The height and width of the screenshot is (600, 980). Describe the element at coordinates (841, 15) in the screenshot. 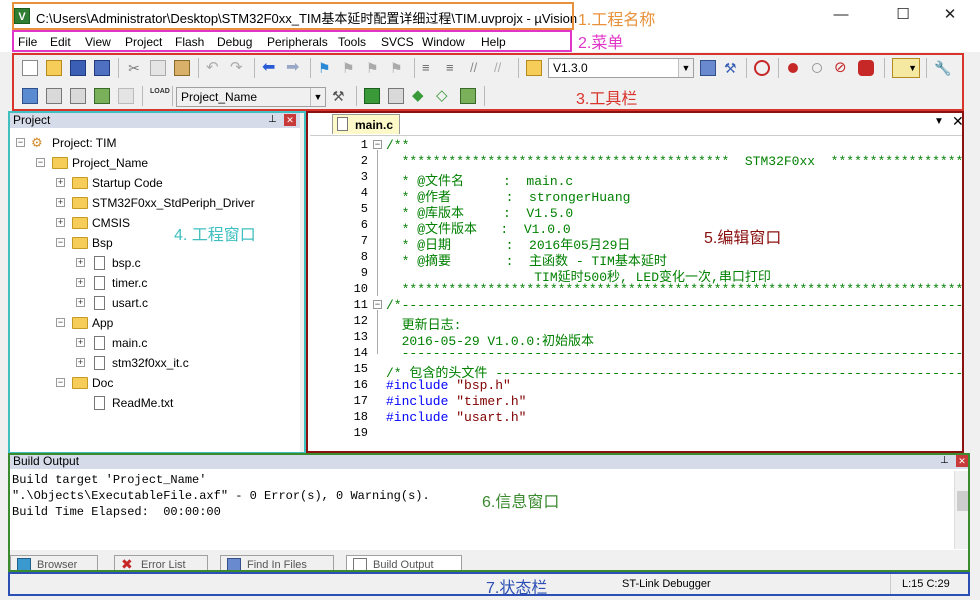

I see `minimize-button: —` at that location.